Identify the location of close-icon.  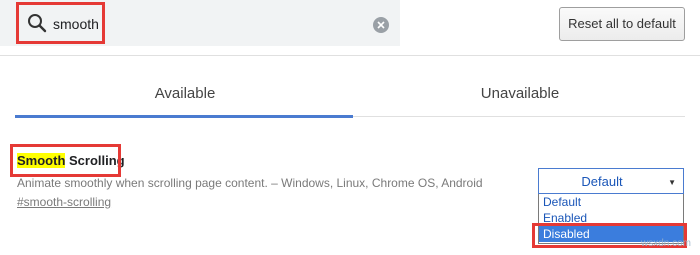
(381, 25).